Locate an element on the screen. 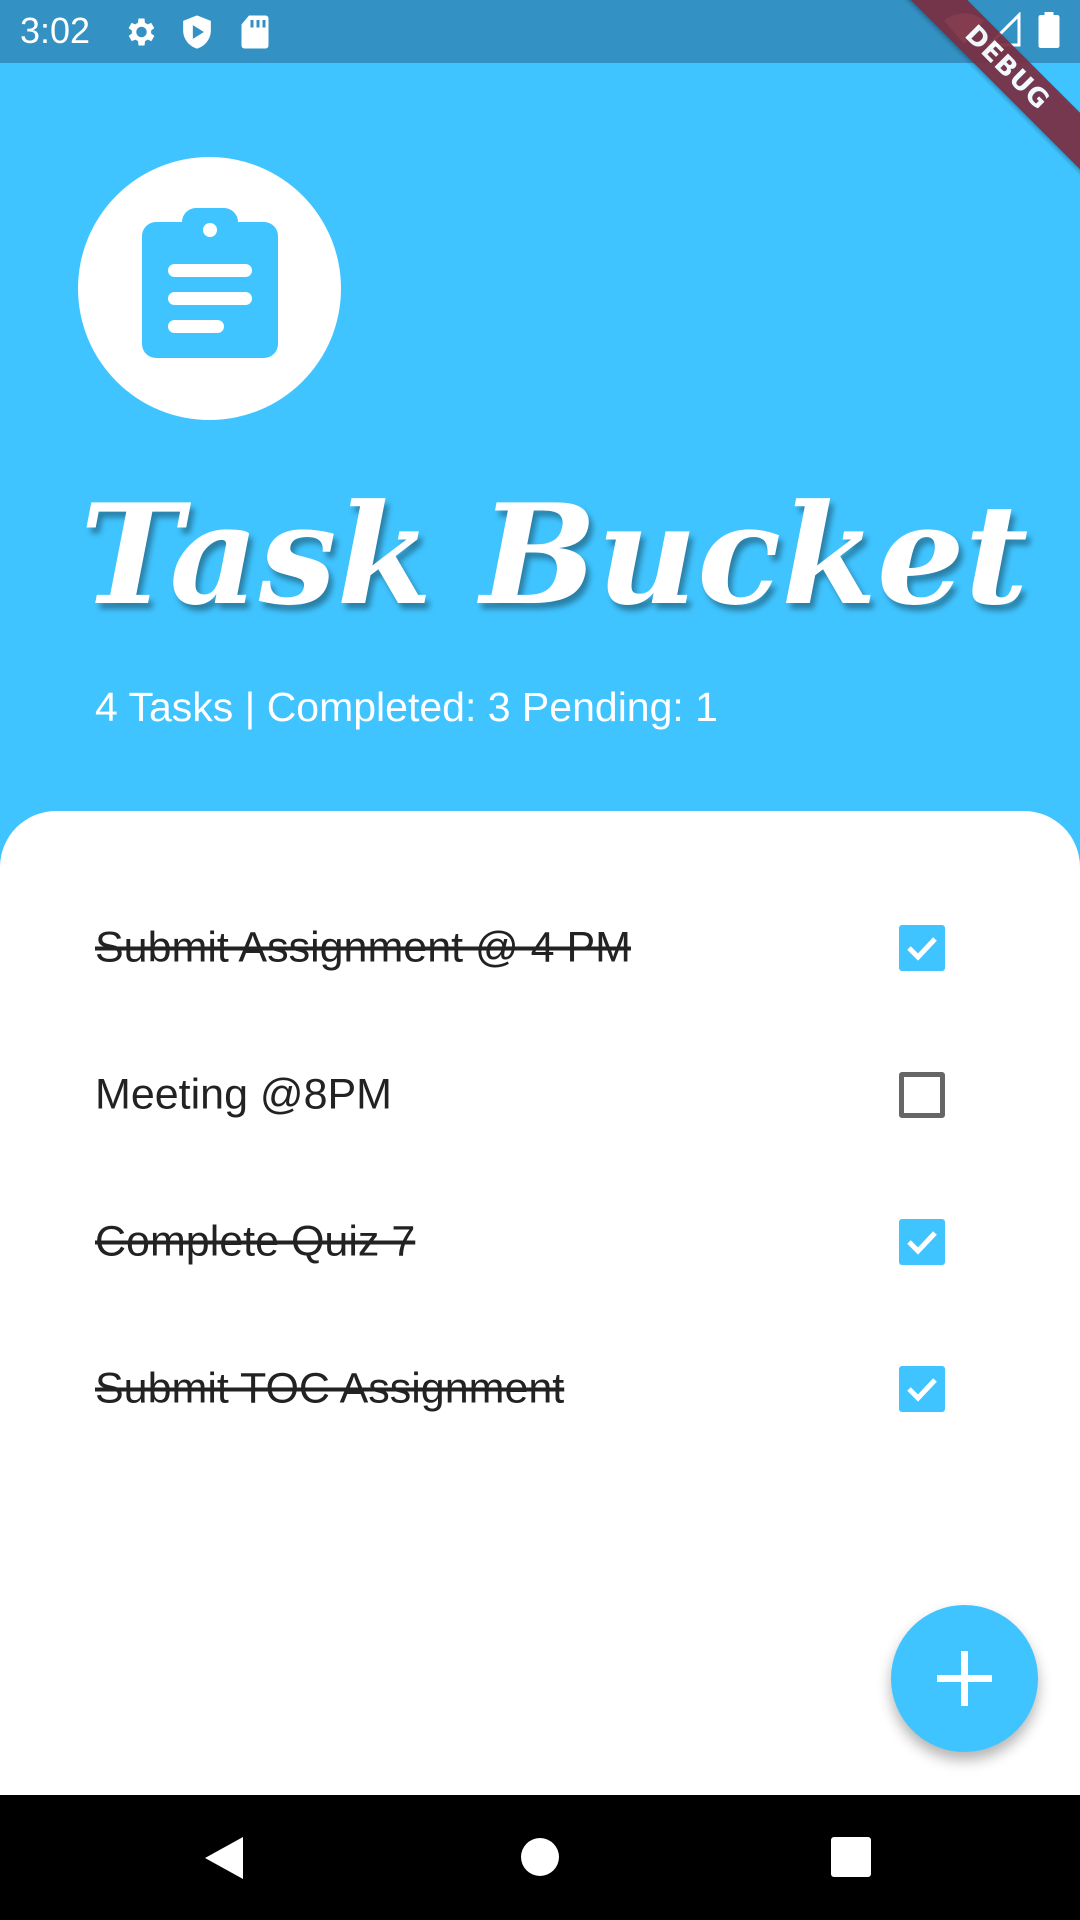  task-row: Submit Assignment @ 4 PM is located at coordinates (540, 947).